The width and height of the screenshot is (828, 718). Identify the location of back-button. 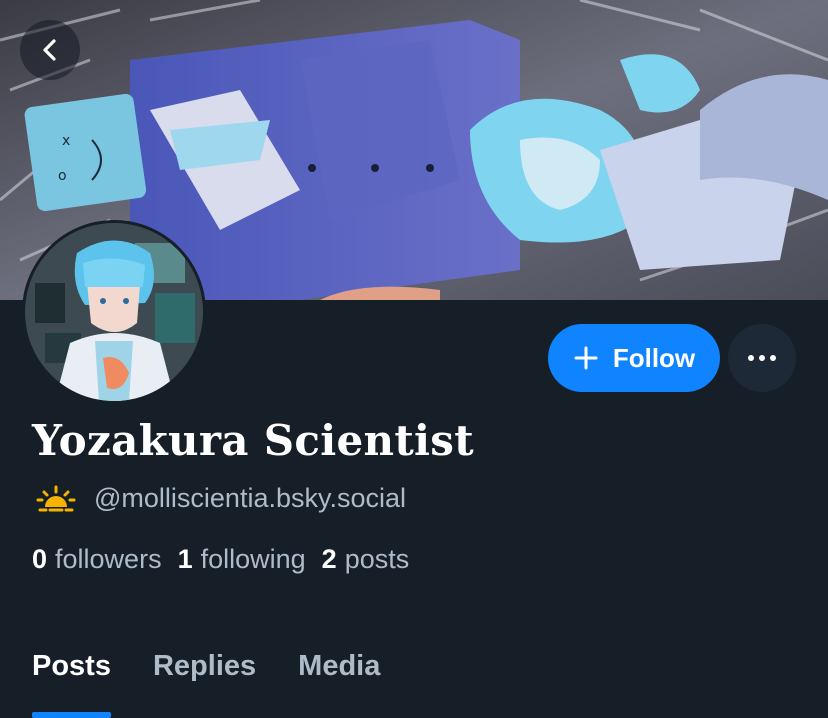
(50, 50).